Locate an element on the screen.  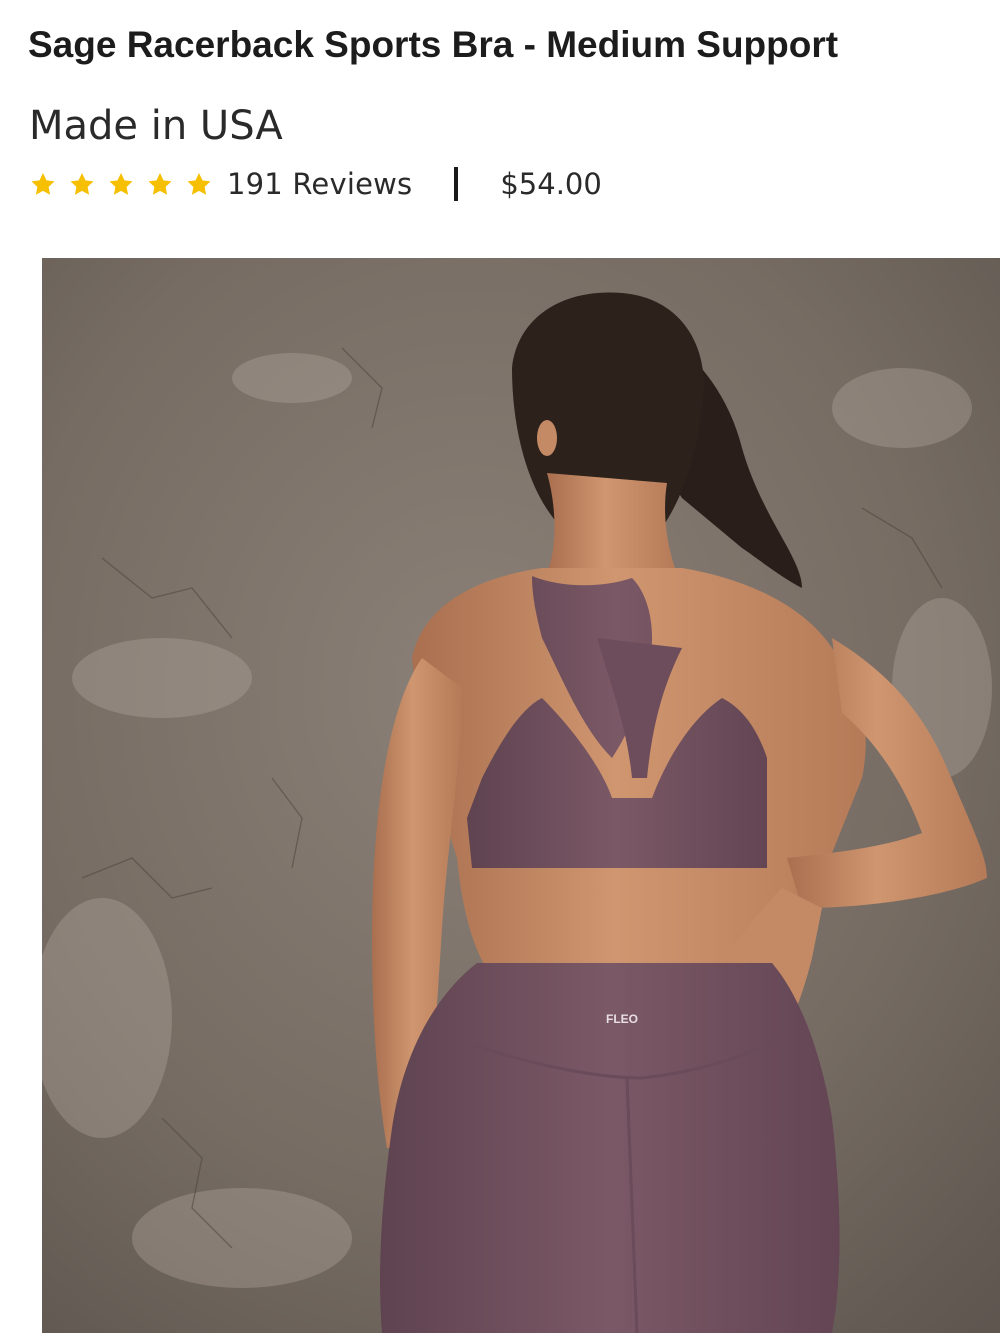
divider is located at coordinates (456, 184).